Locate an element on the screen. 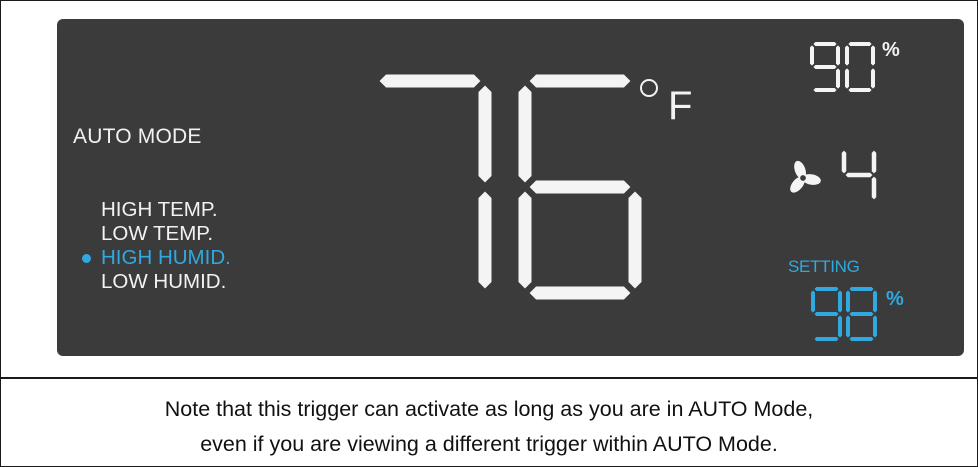  degree-icon is located at coordinates (649, 88).